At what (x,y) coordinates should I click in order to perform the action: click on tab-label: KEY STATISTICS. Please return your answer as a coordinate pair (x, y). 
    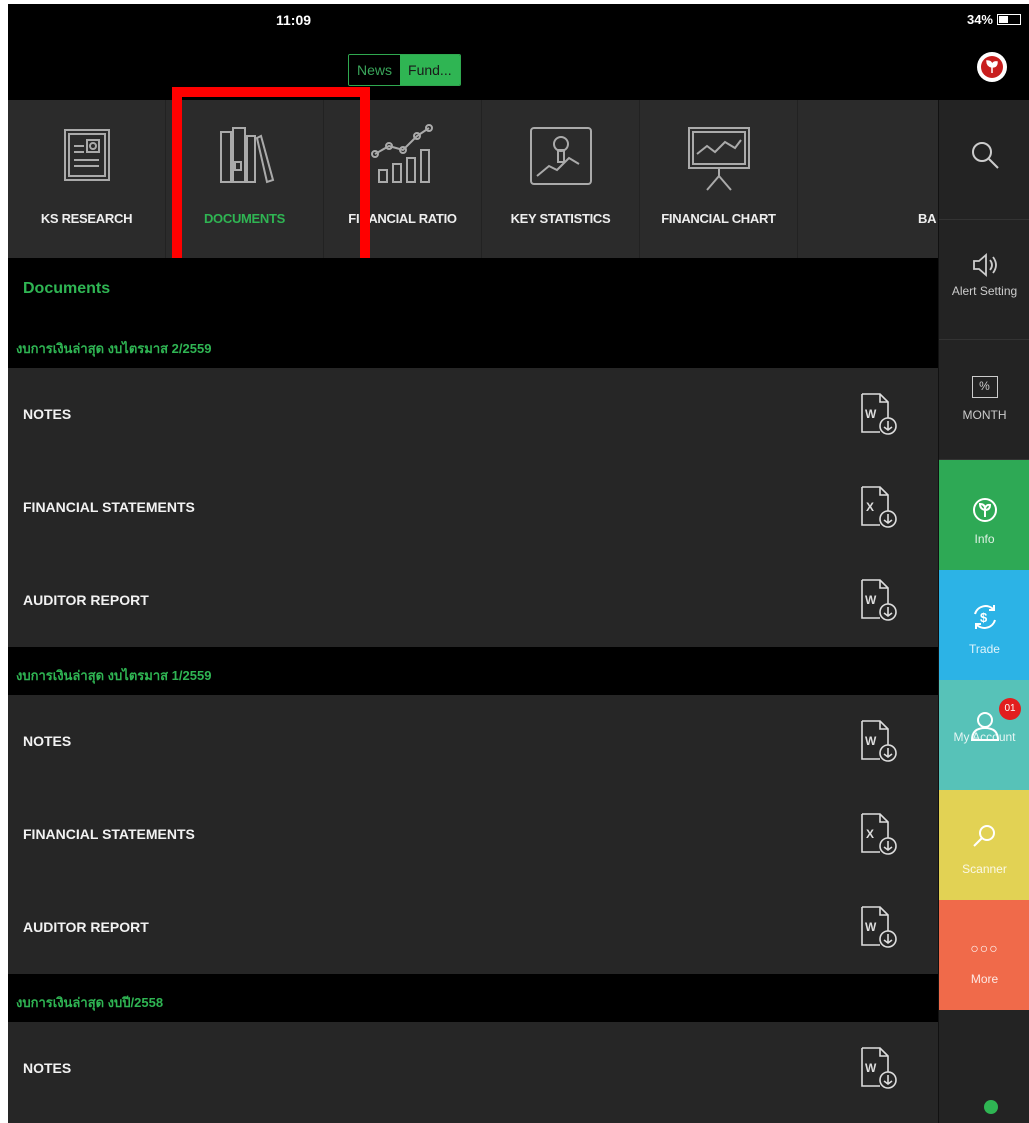
    Looking at the image, I should click on (560, 218).